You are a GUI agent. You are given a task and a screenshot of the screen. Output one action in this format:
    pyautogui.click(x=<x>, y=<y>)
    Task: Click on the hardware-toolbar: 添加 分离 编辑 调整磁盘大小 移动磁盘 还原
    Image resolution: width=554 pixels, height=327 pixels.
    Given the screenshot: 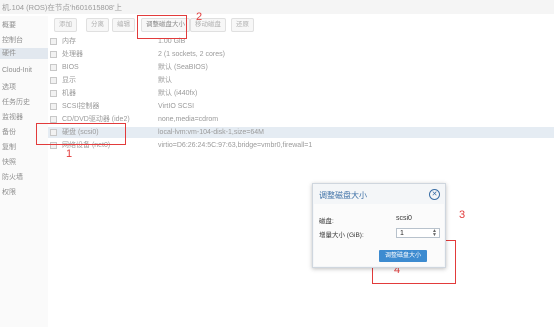 What is the action you would take?
    pyautogui.click(x=302, y=24)
    